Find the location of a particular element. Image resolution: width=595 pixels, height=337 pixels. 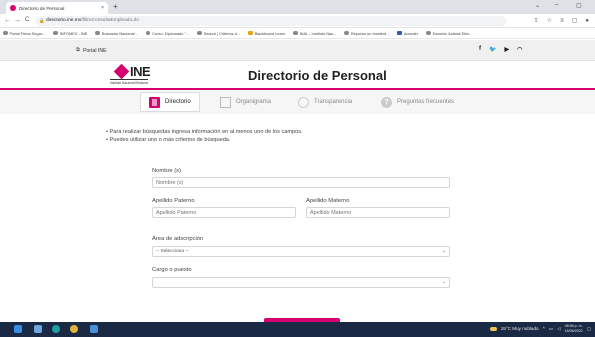

area-adscripcion-select: -- Selecciona -- ⌄ is located at coordinates (301, 251).